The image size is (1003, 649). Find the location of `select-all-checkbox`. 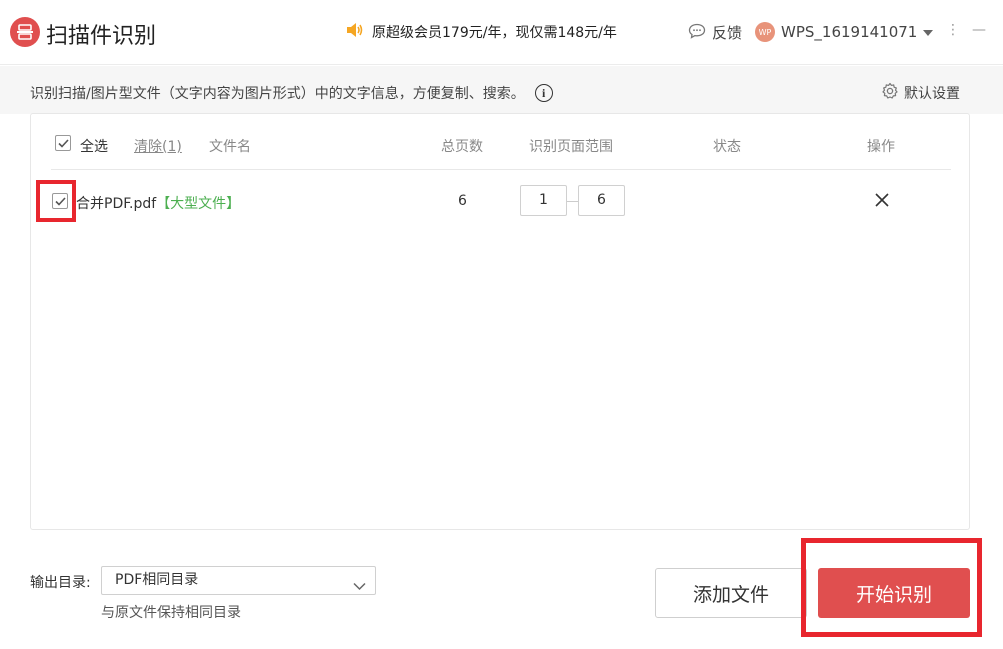

select-all-checkbox is located at coordinates (63, 143).